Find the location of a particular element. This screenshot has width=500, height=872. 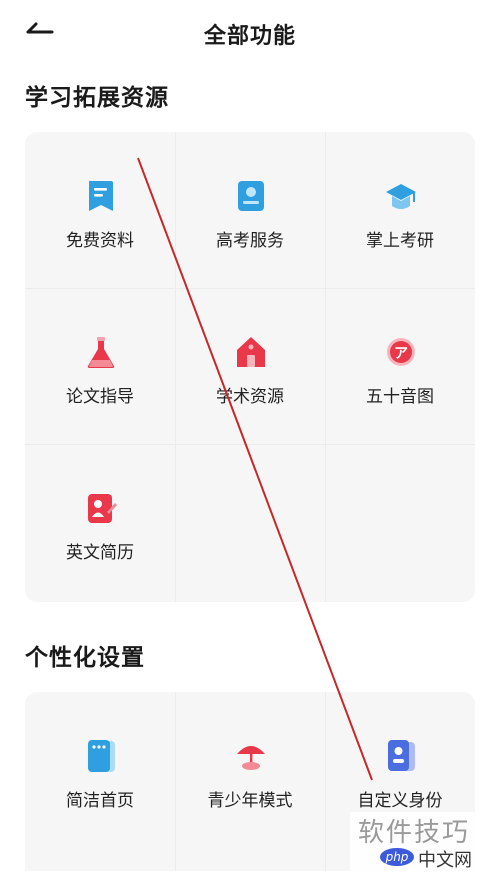

umbrella-icon is located at coordinates (251, 758).